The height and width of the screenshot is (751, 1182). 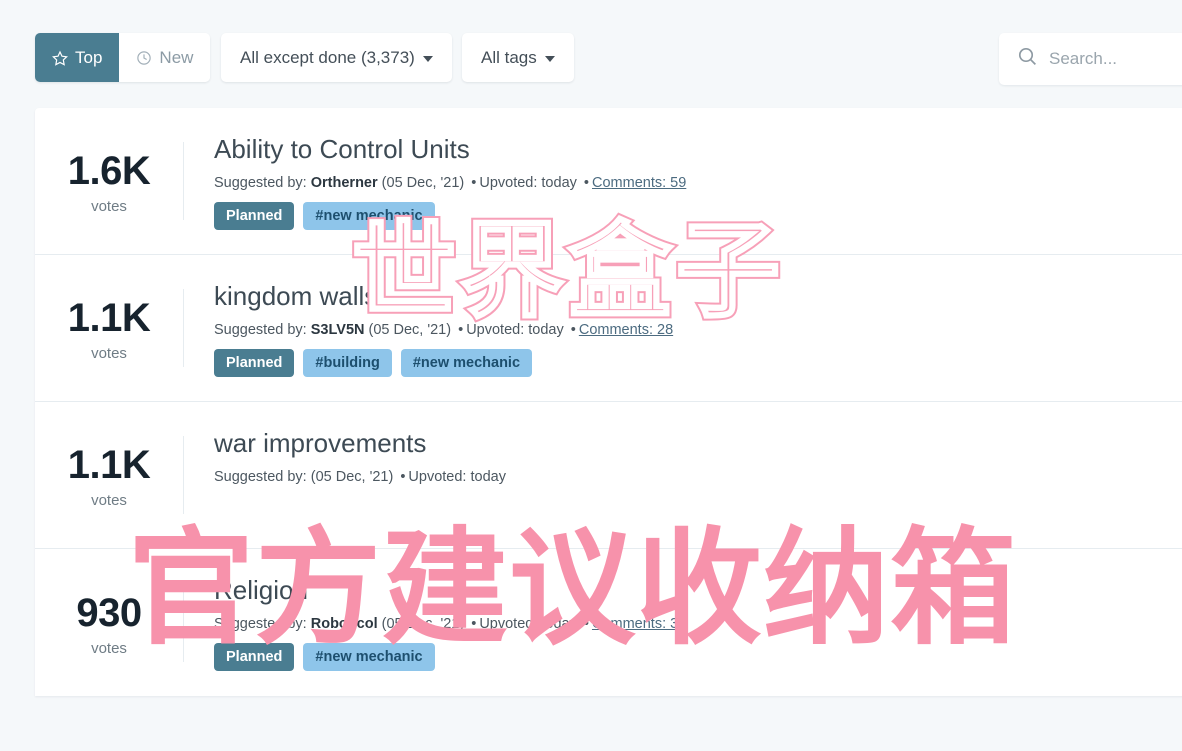 I want to click on status-filter-button: All except done (3,373), so click(x=336, y=57).